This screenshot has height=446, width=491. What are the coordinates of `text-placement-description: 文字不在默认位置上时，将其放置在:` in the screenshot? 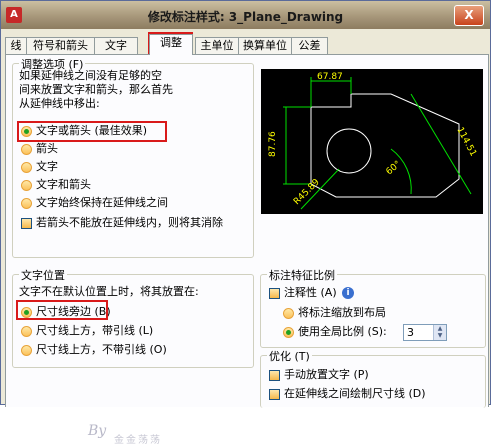 It's located at (109, 291).